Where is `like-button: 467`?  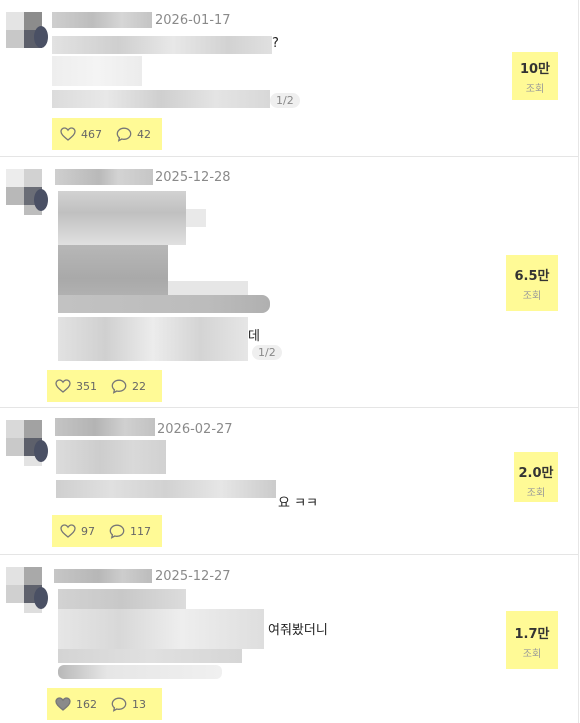 like-button: 467 is located at coordinates (81, 134).